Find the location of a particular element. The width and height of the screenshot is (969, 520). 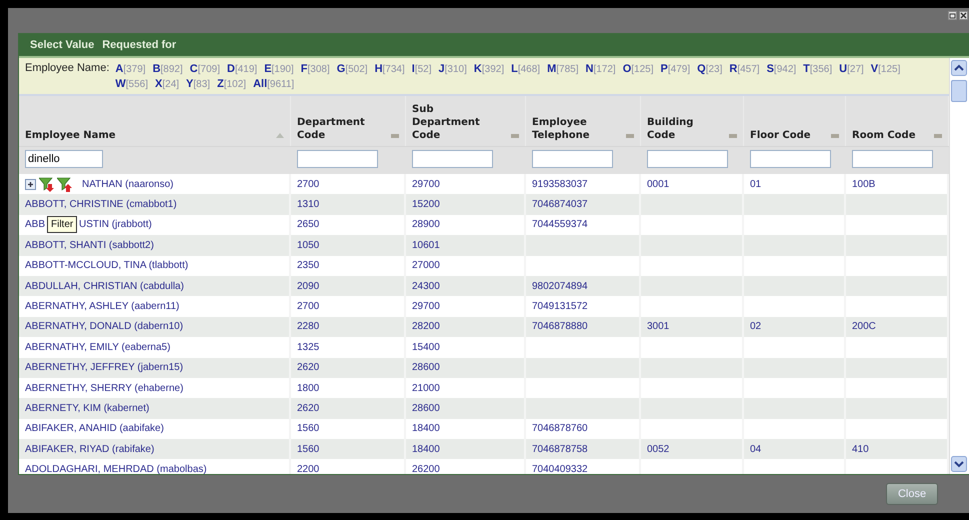

letter-link: P is located at coordinates (664, 69).